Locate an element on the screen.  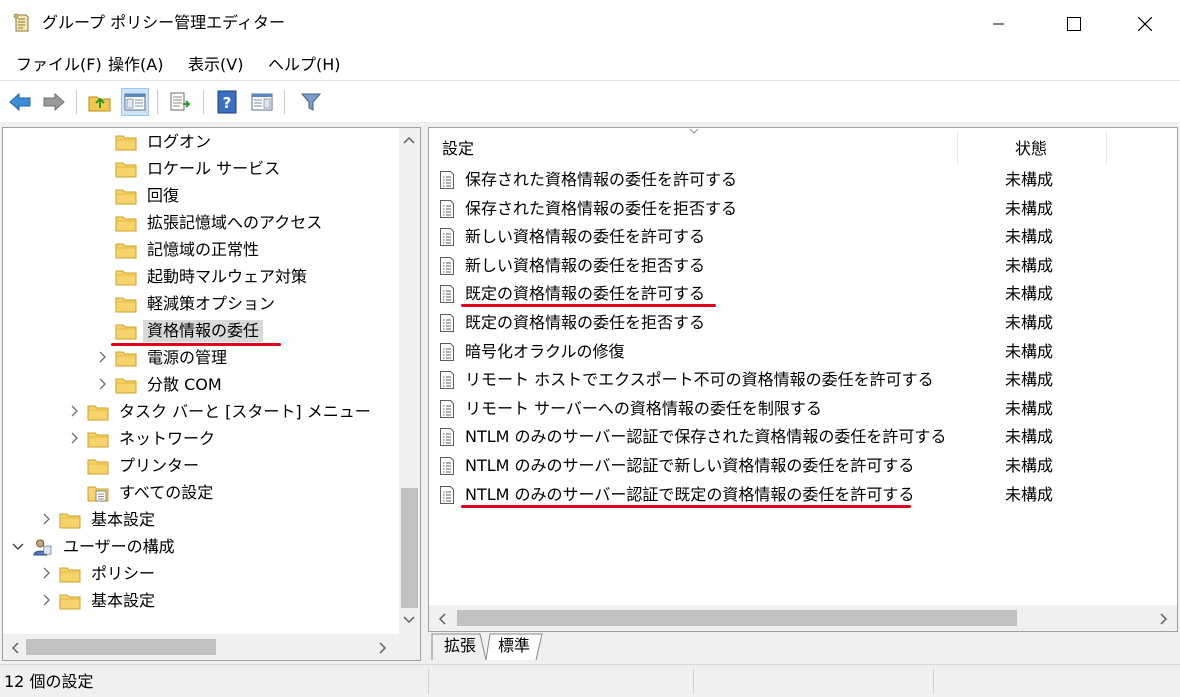
tree-vertical-scrollbar is located at coordinates (409, 381).